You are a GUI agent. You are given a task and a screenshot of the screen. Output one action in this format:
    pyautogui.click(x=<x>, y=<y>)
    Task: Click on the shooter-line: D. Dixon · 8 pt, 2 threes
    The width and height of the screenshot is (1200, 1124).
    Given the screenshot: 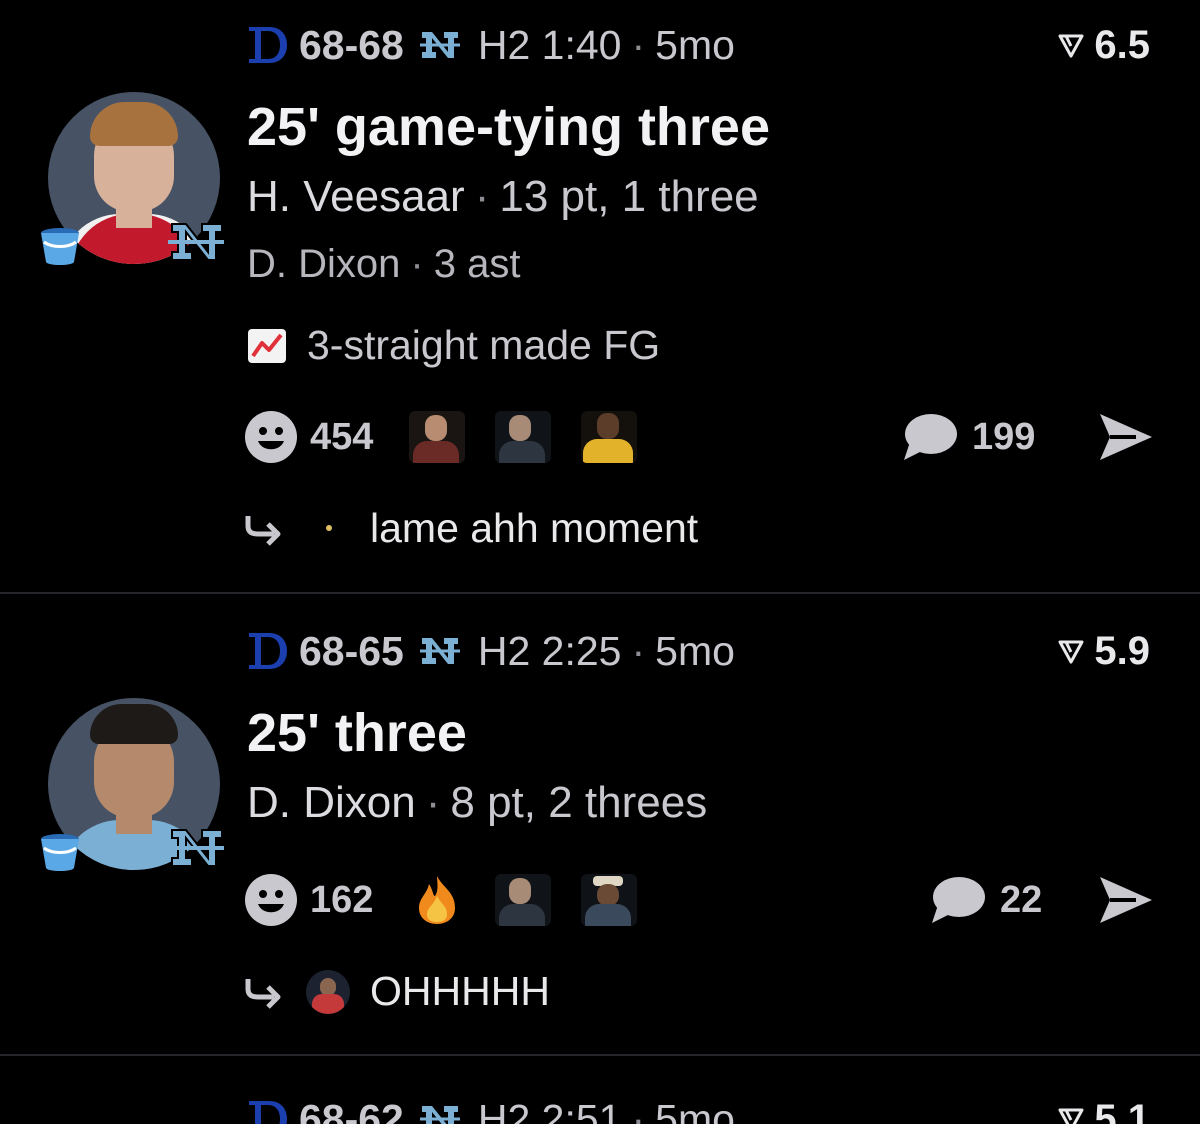 What is the action you would take?
    pyautogui.click(x=477, y=802)
    